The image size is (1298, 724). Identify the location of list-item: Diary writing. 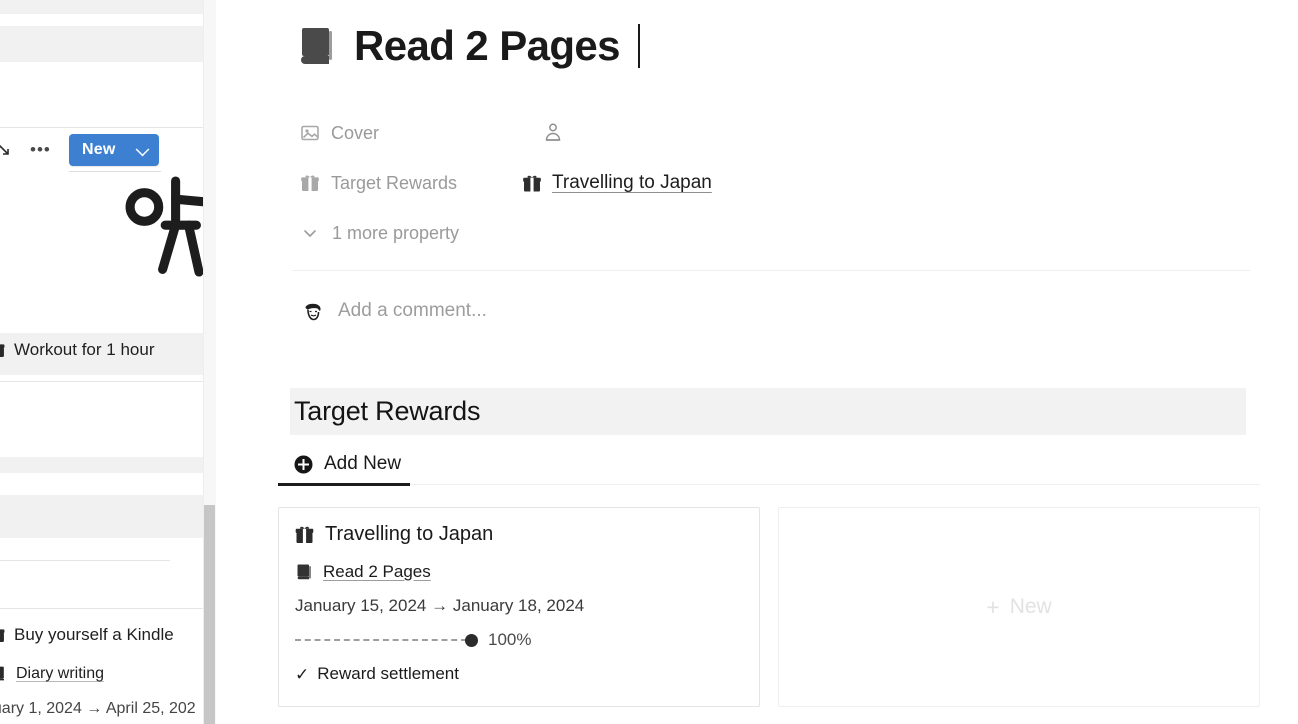
(52, 674).